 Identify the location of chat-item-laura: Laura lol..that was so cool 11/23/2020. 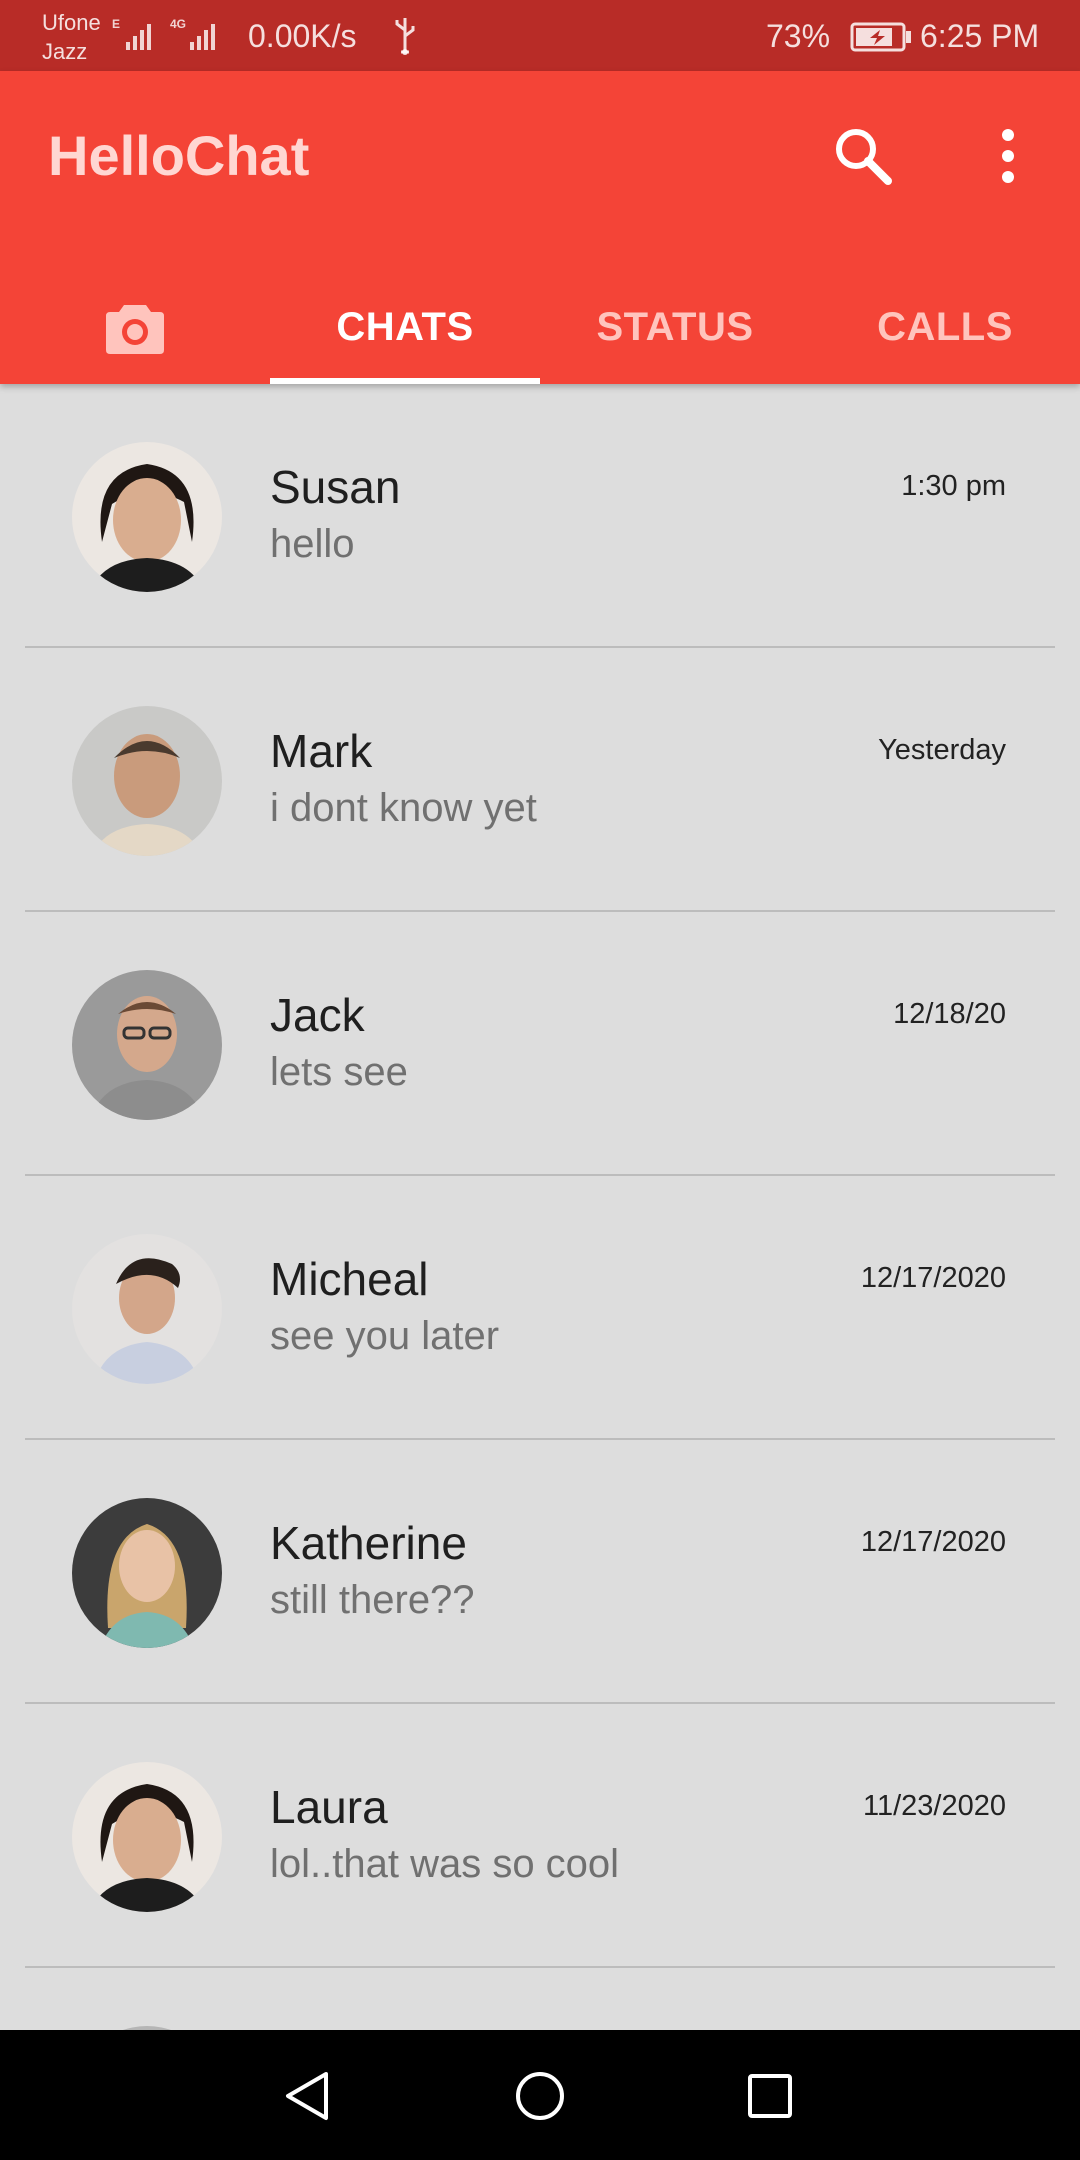
(540, 1836).